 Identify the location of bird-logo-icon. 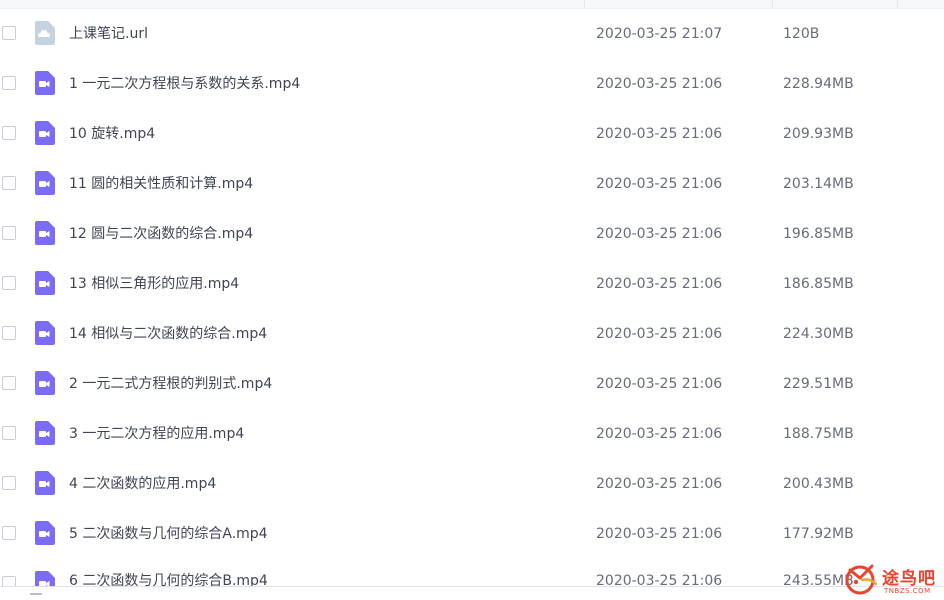
(861, 579).